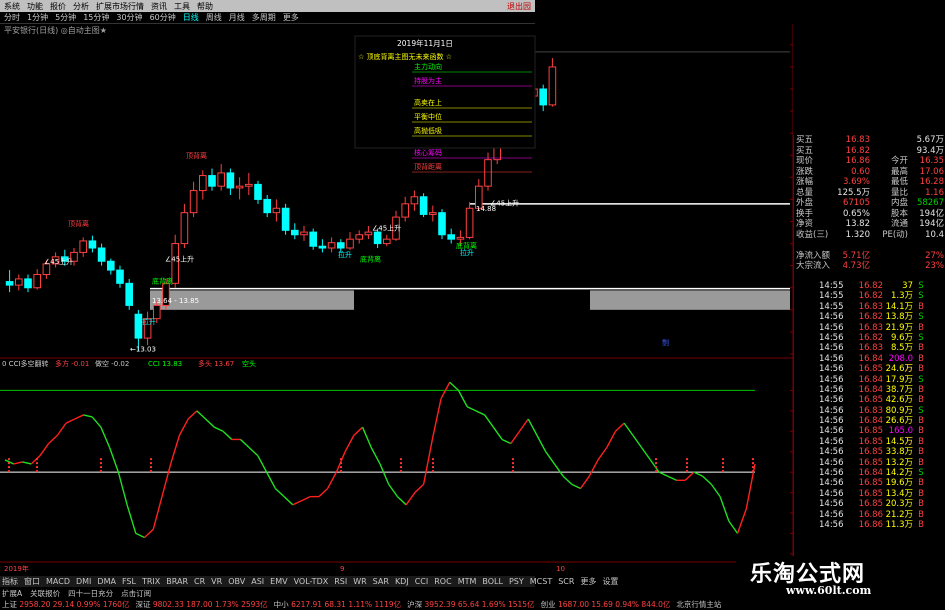 Image resolution: width=945 pixels, height=610 pixels. I want to click on indicator-tab-26: 设置, so click(610, 581).